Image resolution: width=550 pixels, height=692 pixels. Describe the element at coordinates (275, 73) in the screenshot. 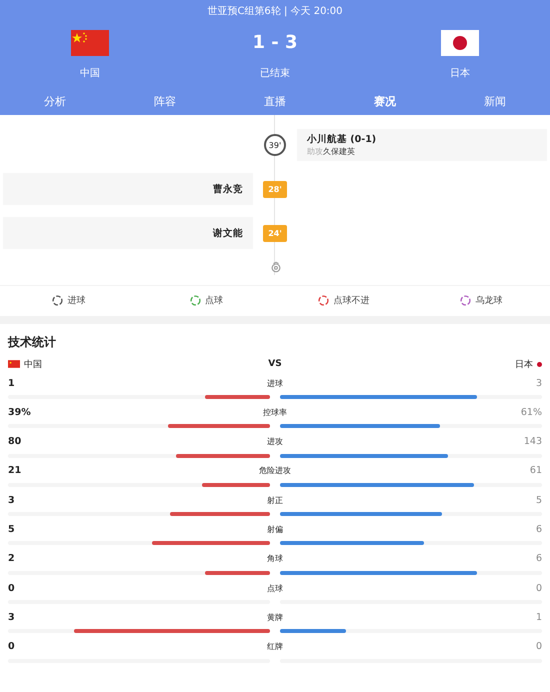

I see `match-status: 已结束` at that location.